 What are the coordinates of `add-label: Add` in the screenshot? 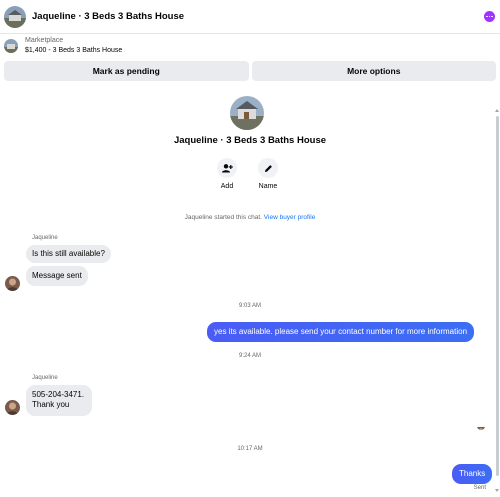 It's located at (227, 186).